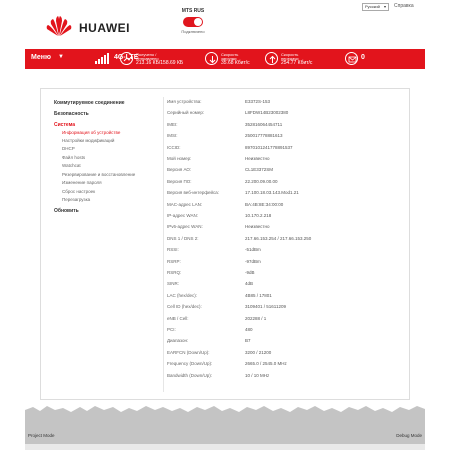 This screenshot has width=450, height=450. I want to click on info-row: Версия АО: CL1E3372SM, so click(282, 172).